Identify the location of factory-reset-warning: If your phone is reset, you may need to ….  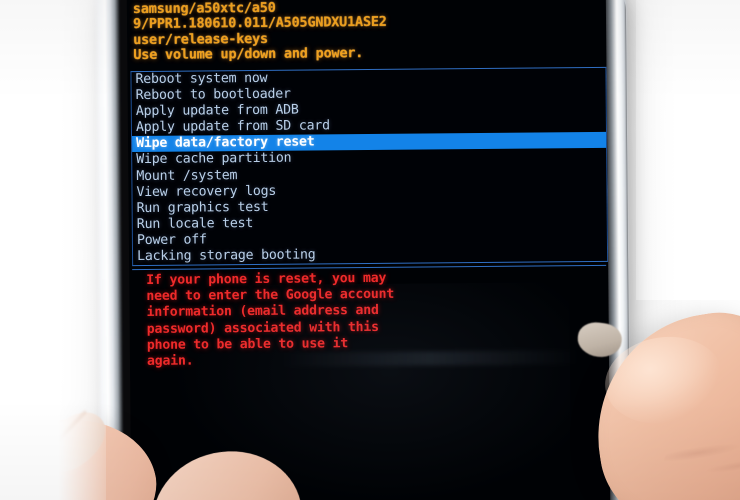
(370, 317).